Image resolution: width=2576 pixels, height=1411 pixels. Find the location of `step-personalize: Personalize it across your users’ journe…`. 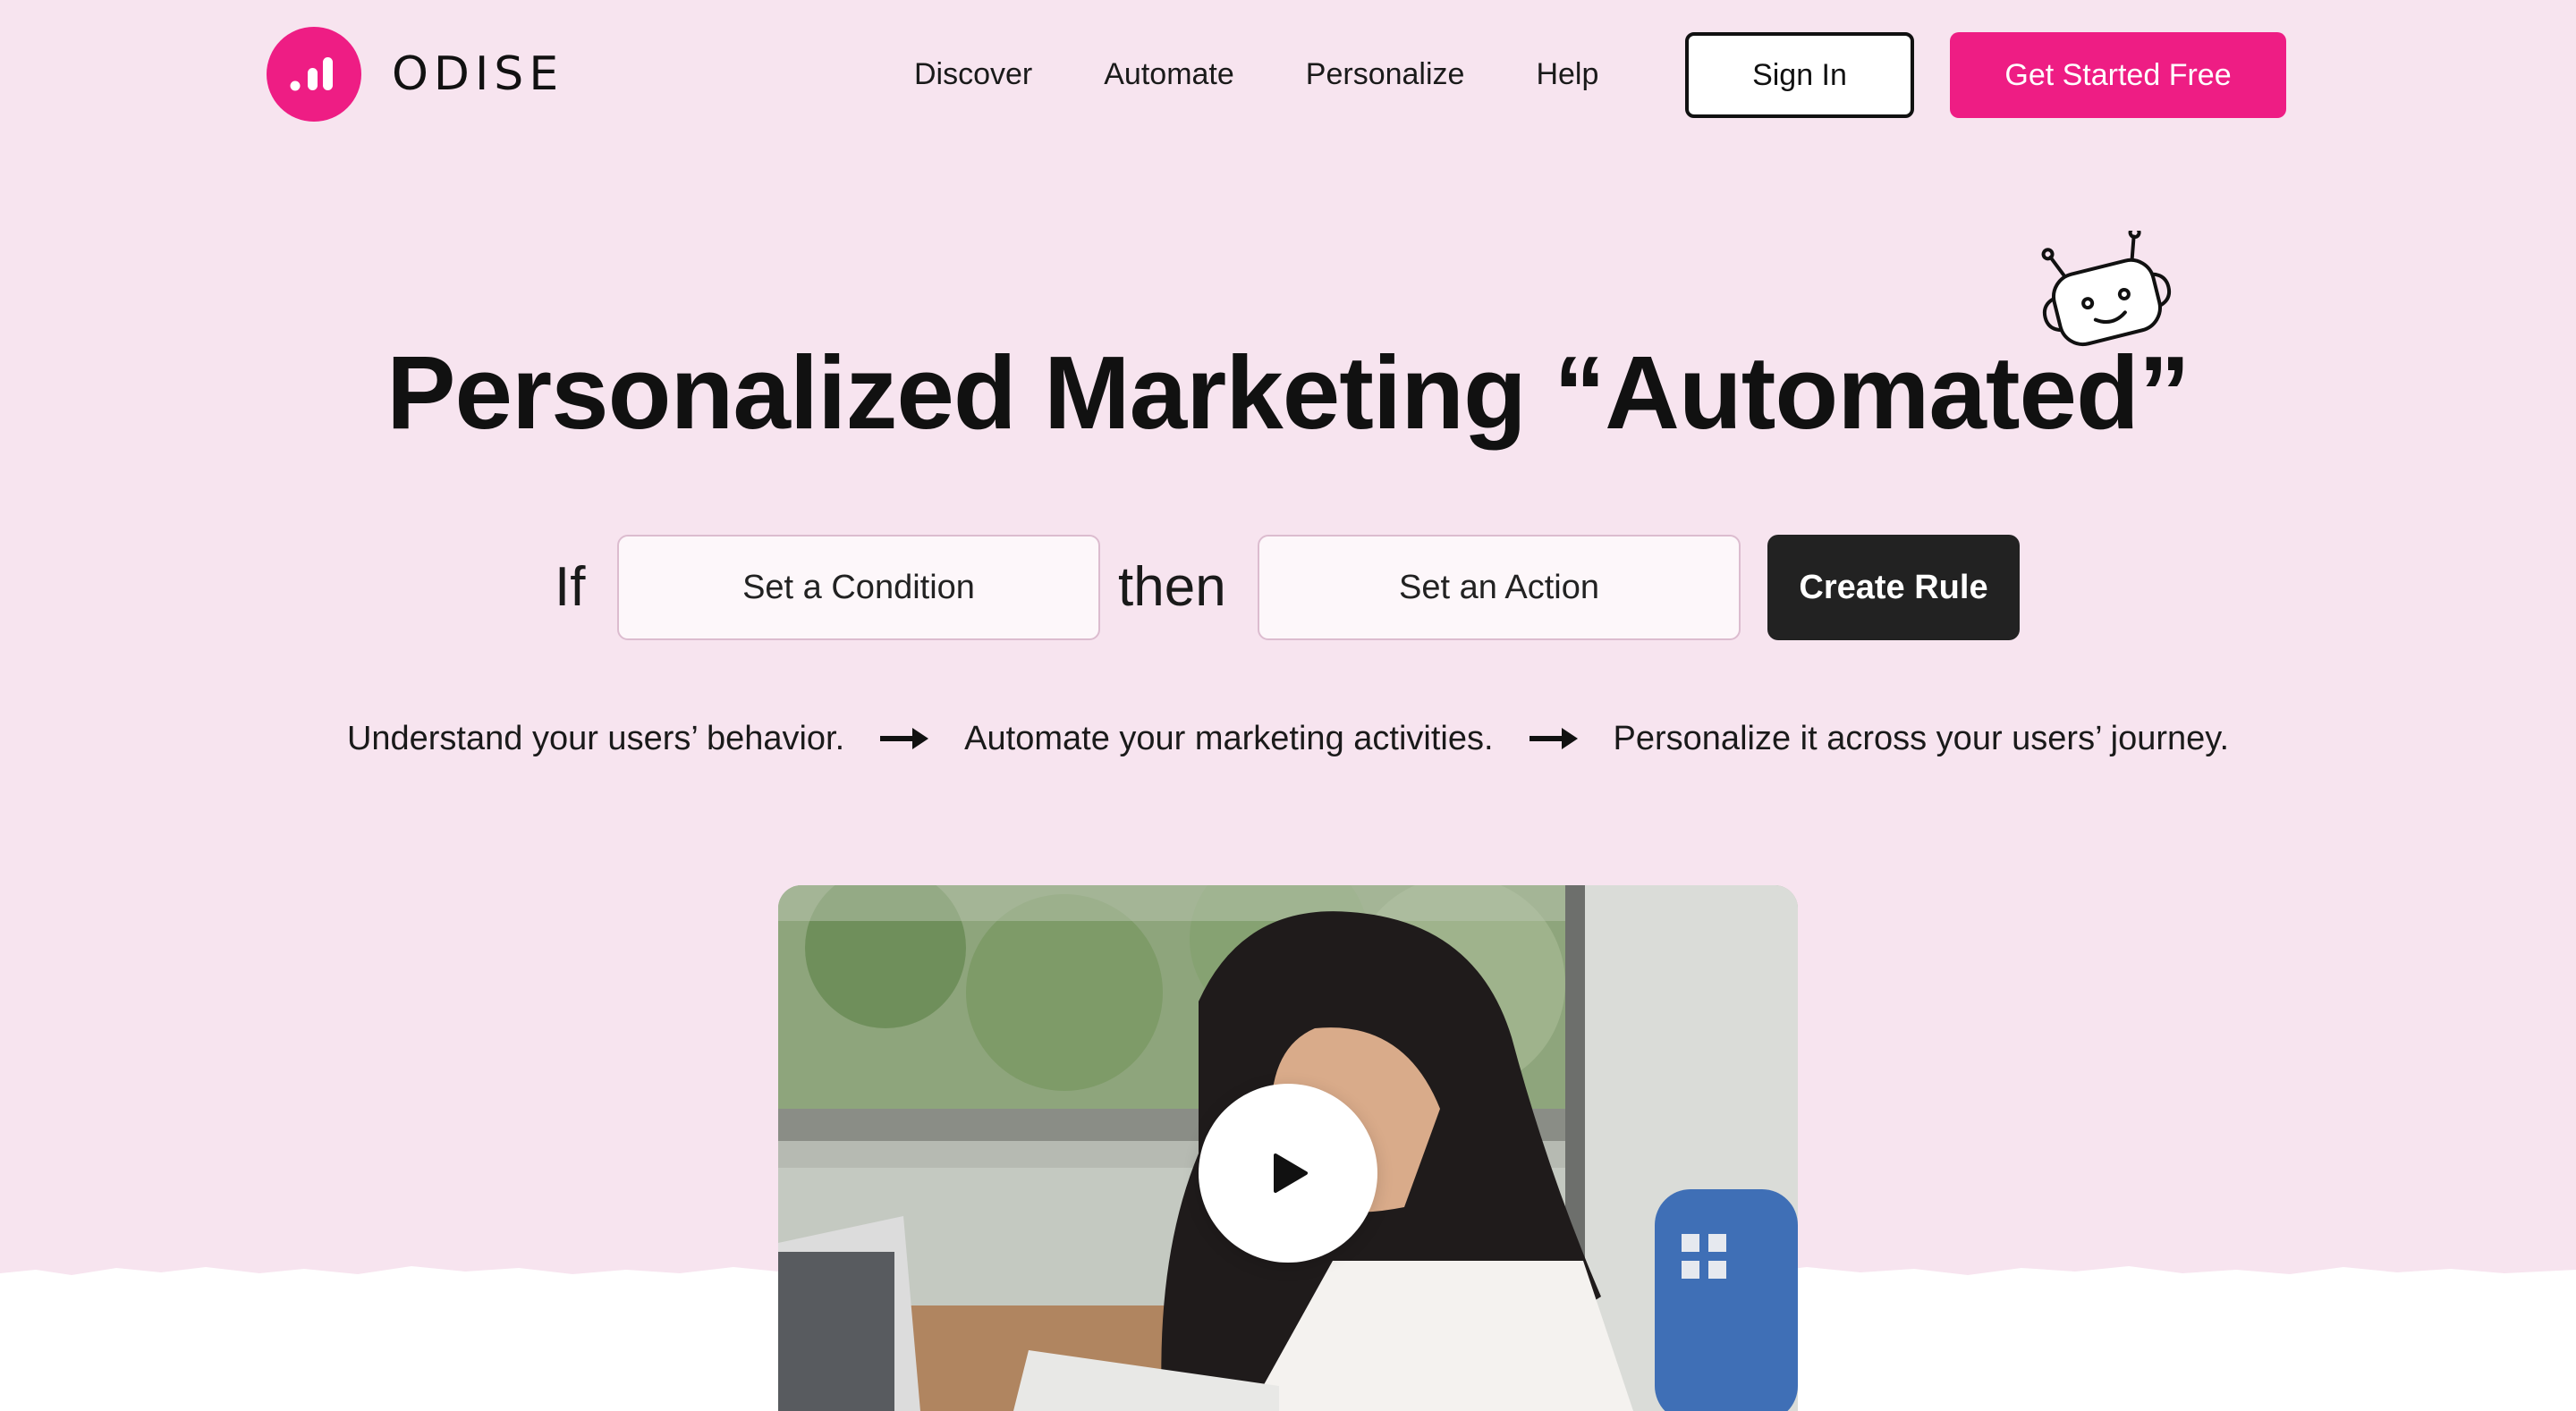

step-personalize: Personalize it across your users’ journe… is located at coordinates (1921, 738).